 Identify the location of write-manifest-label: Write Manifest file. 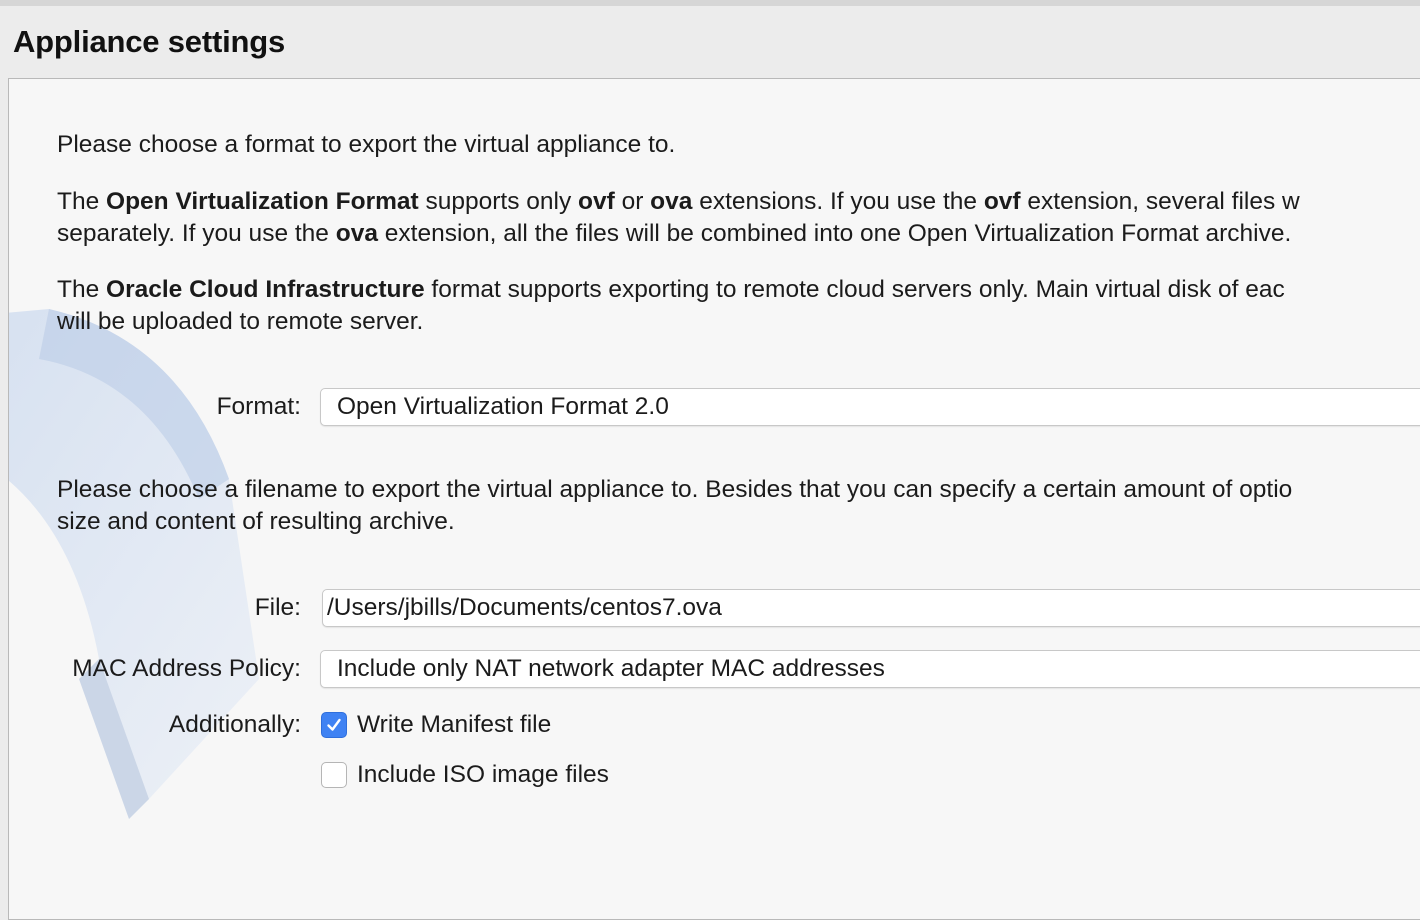
(454, 724).